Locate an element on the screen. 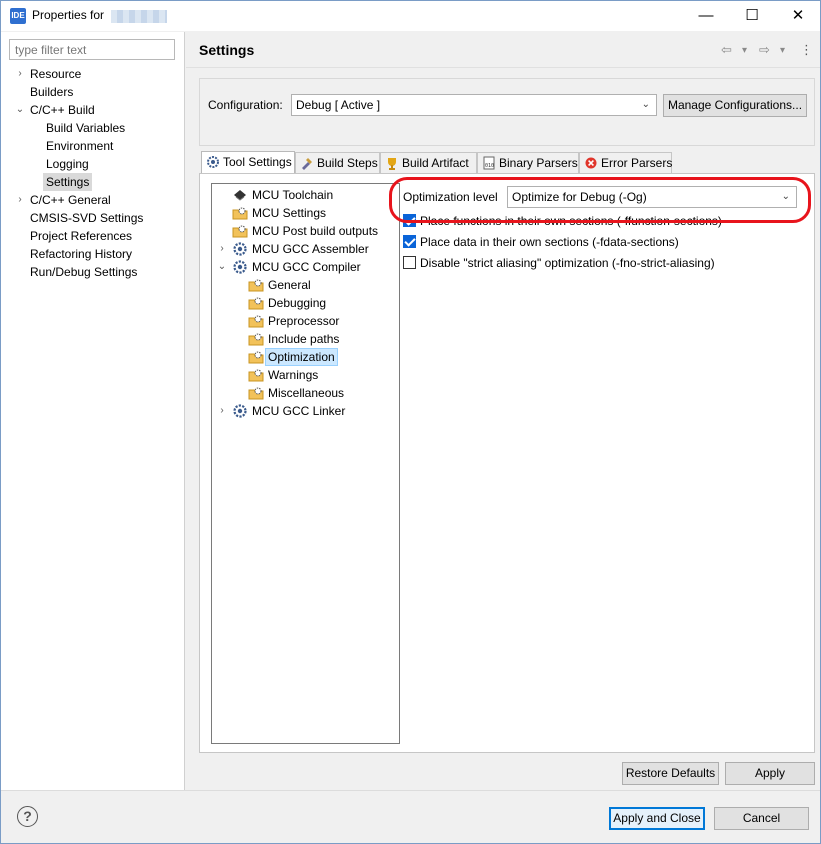 Image resolution: width=821 pixels, height=844 pixels. nav-item-logging: Logging is located at coordinates (67, 164).